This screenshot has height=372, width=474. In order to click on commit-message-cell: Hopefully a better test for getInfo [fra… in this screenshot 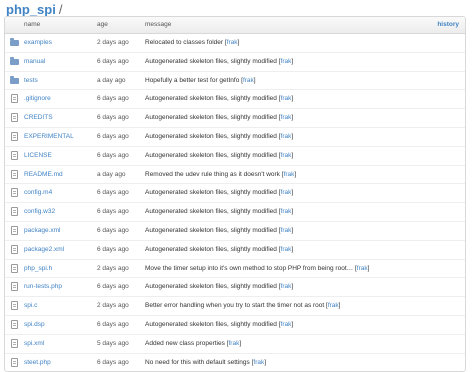, I will do `click(200, 80)`.